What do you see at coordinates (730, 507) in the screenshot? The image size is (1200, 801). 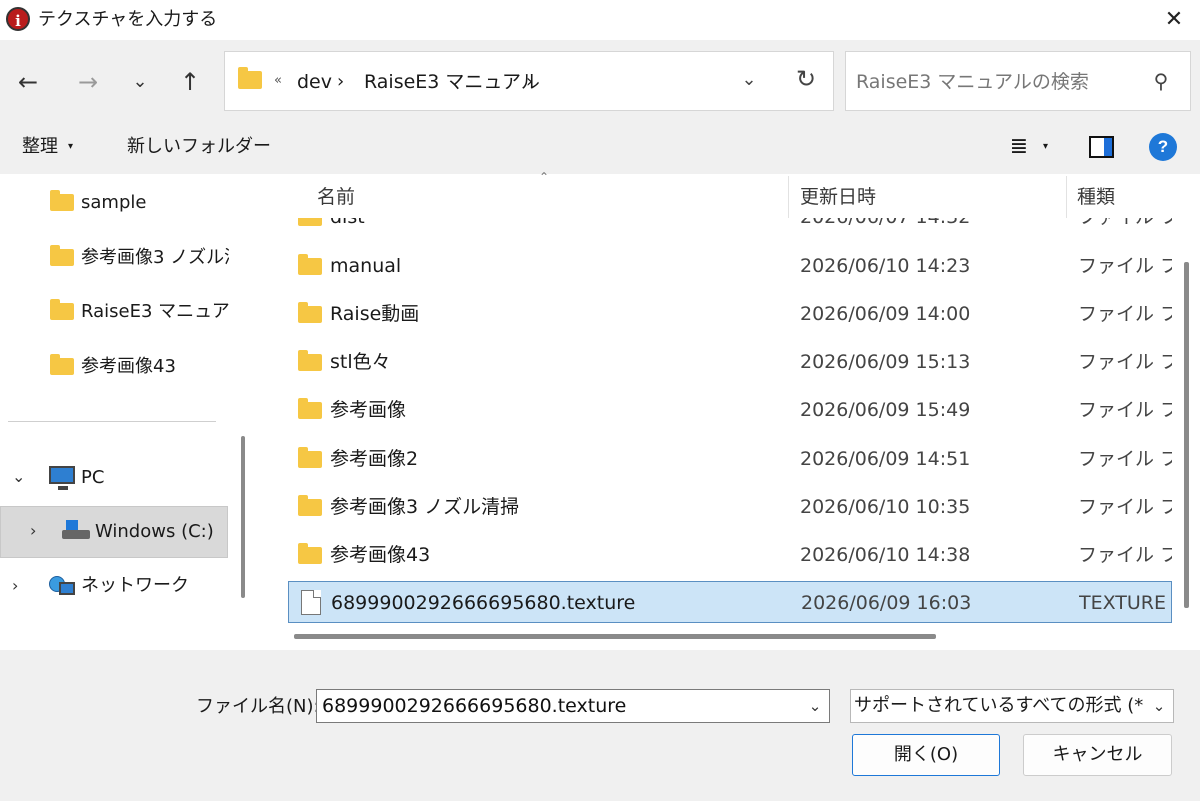 I see `table-row: 参考画像3 ノズル清掃 2026/06/10 10:35 ファイル フォルダー` at bounding box center [730, 507].